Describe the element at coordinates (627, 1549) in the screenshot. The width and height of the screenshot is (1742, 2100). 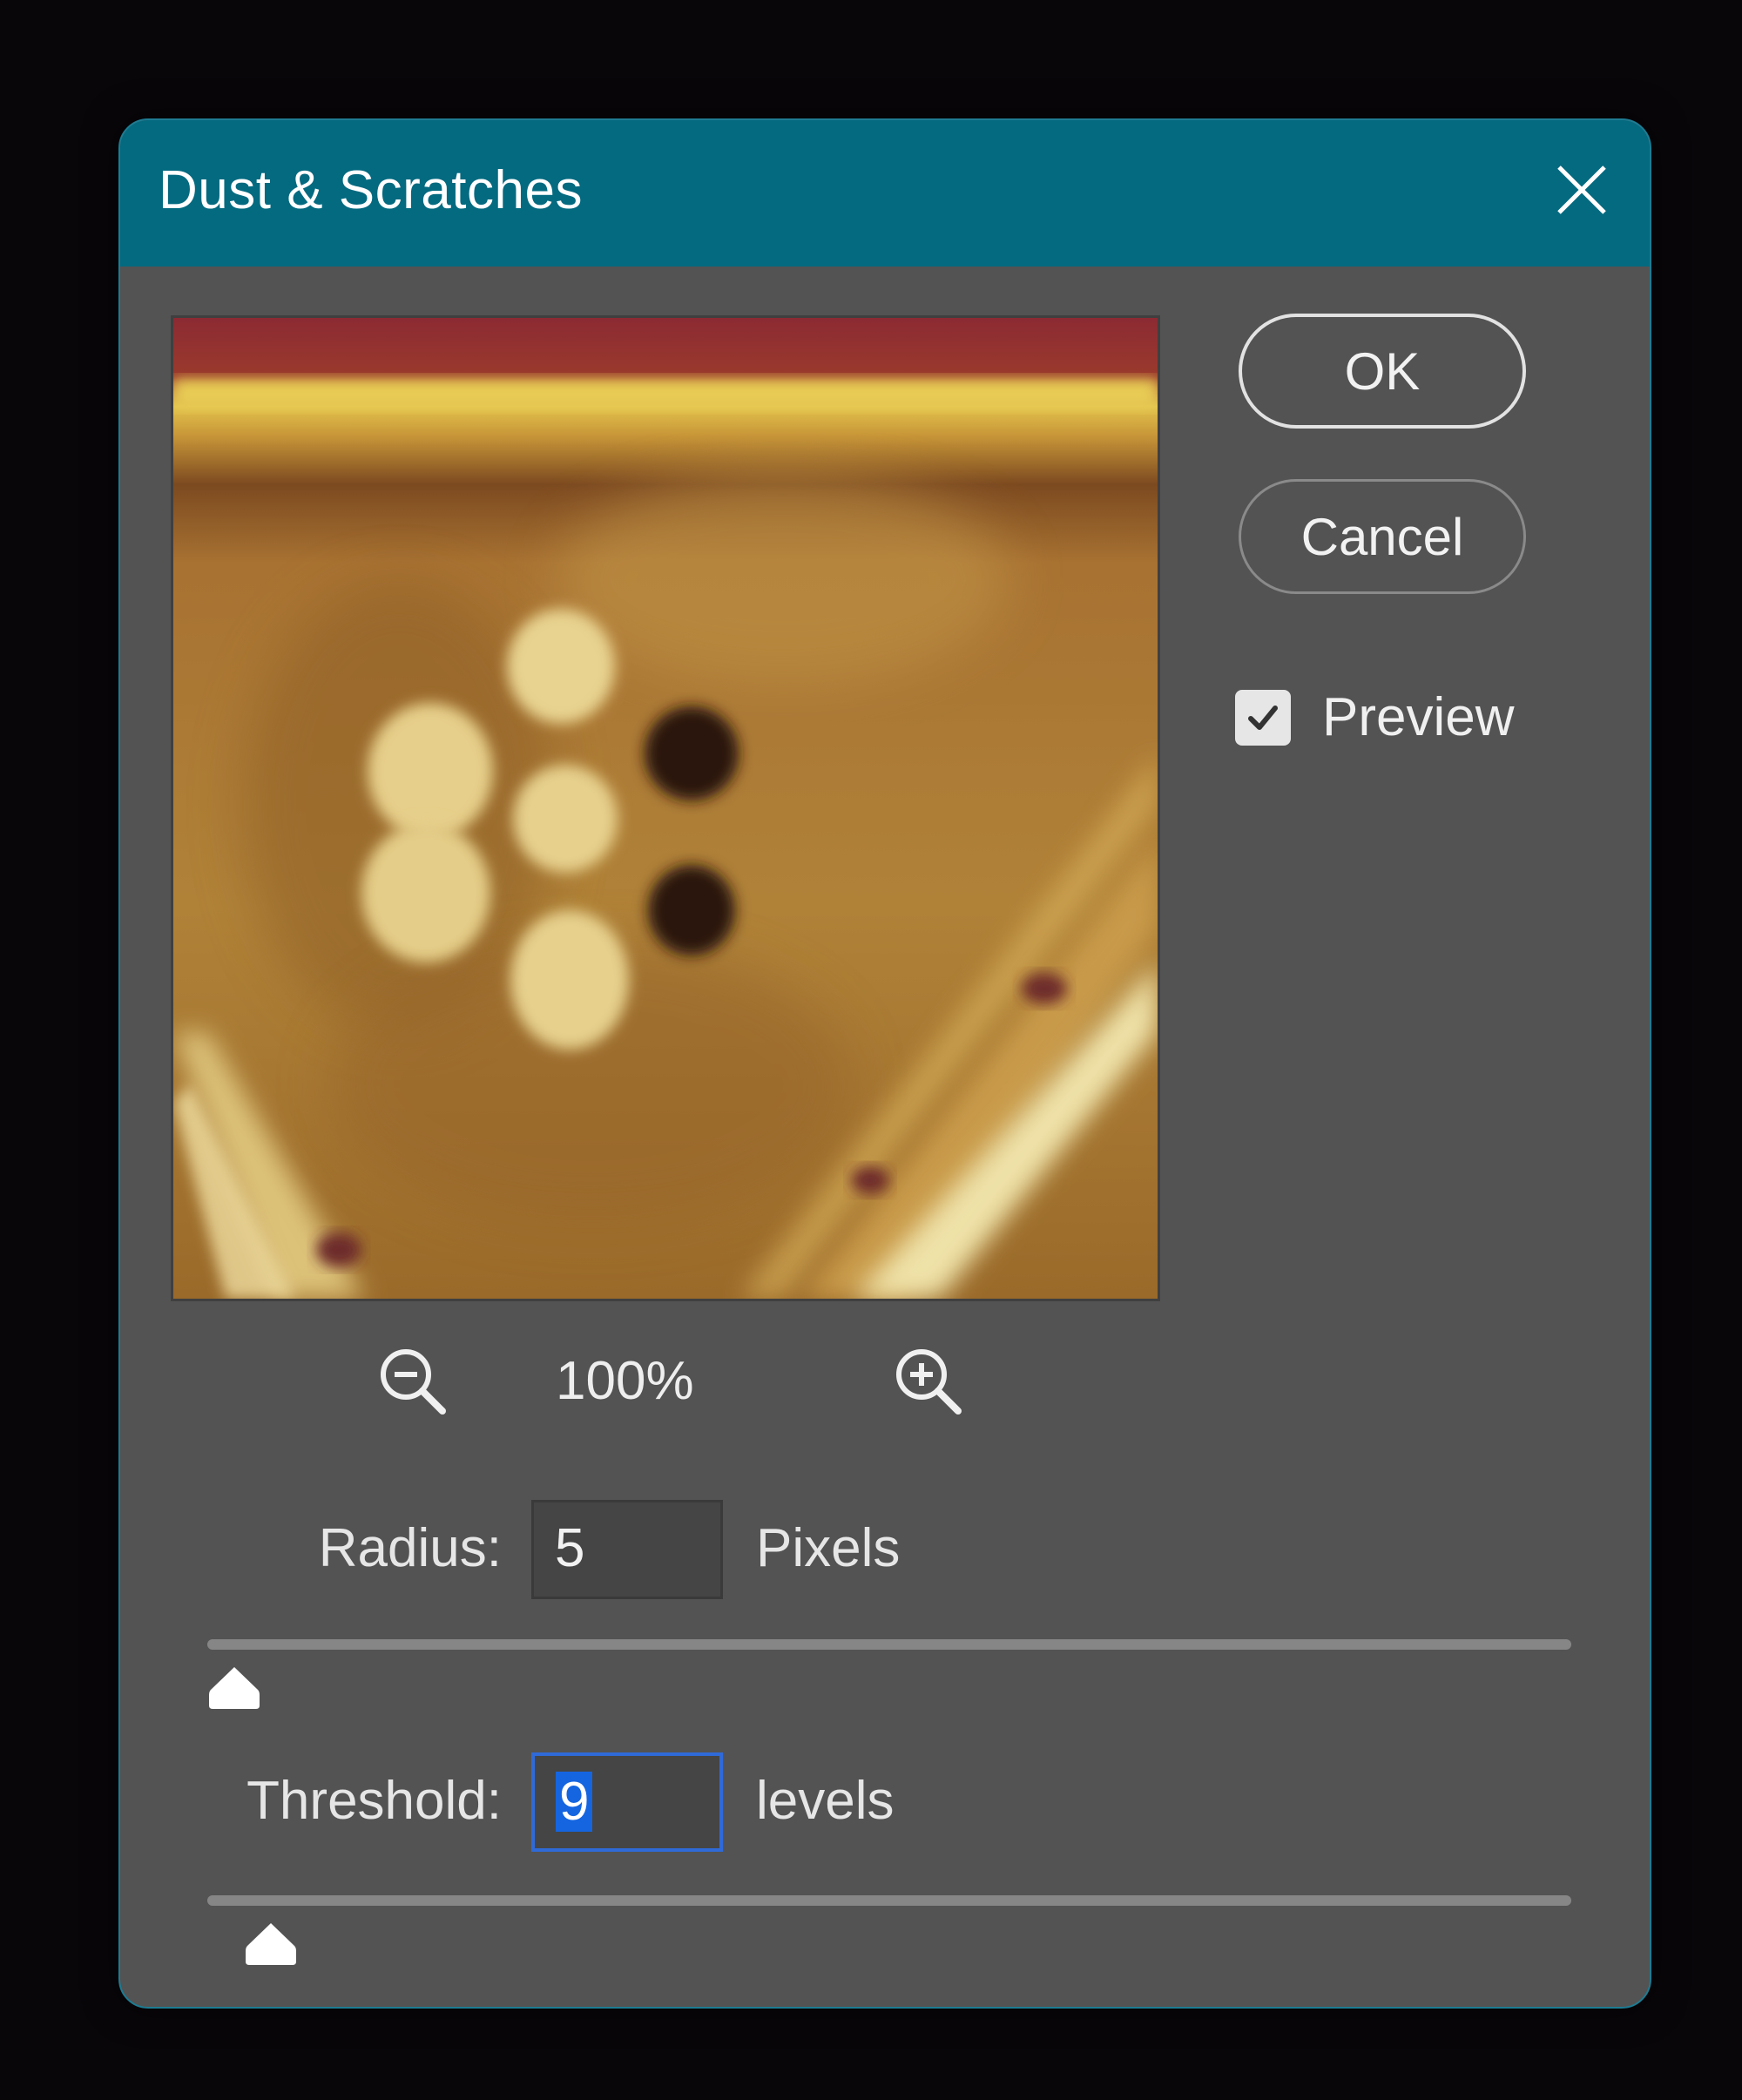
I see `radius-input: 5` at that location.